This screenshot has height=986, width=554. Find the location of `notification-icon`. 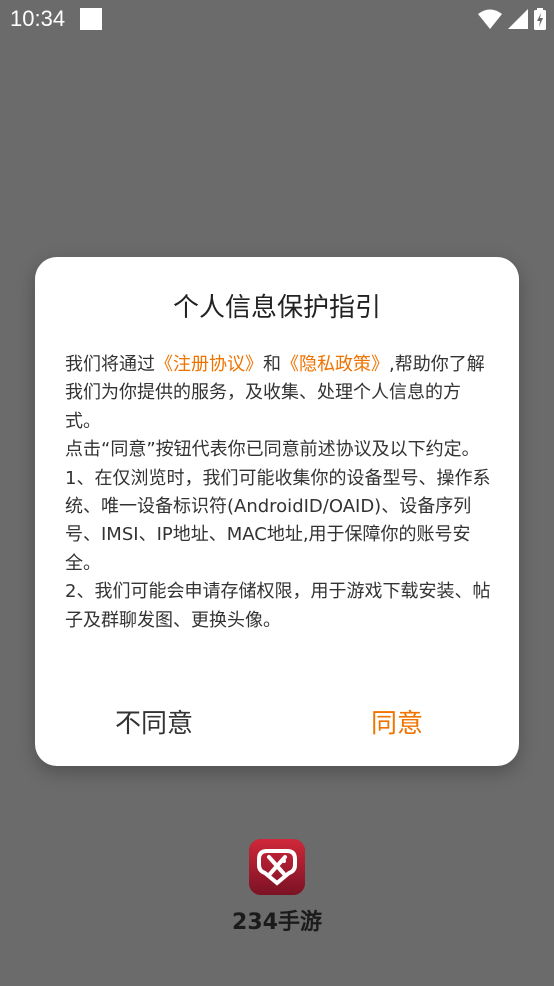

notification-icon is located at coordinates (91, 19).